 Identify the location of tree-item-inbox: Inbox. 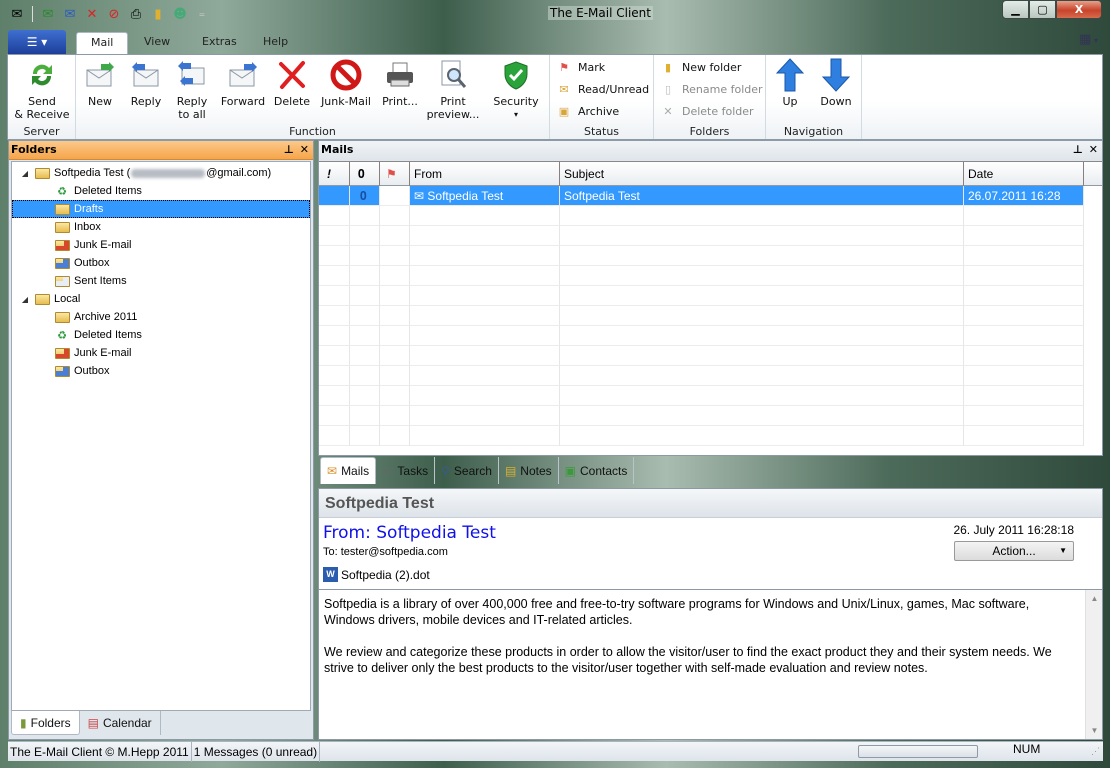
(161, 227).